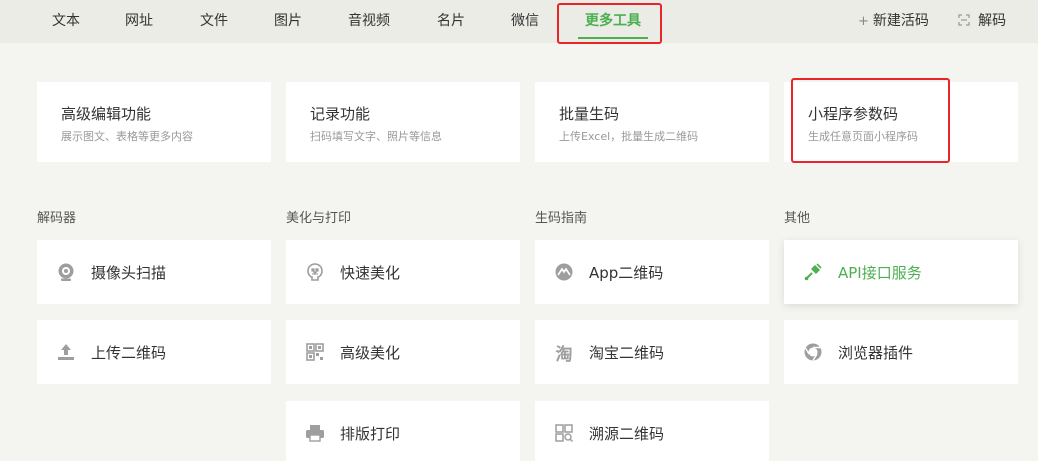 The height and width of the screenshot is (461, 1038). What do you see at coordinates (403, 122) in the screenshot?
I see `feature-card-record: 记录功能 扫码填写文字、照片等信息` at bounding box center [403, 122].